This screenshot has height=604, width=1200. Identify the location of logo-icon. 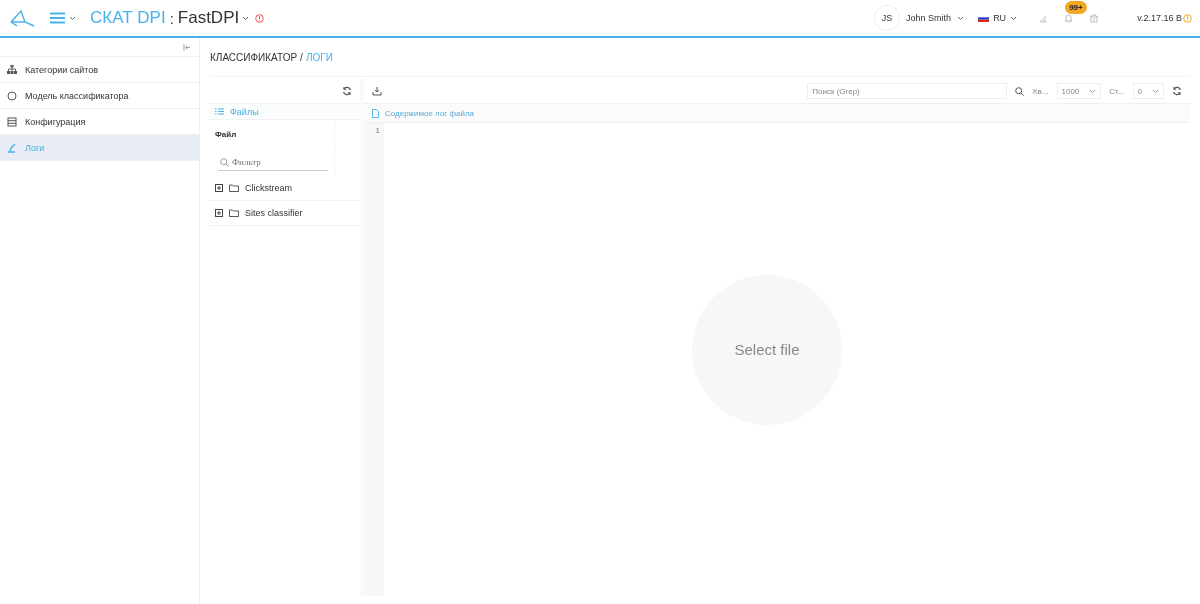
(22, 18).